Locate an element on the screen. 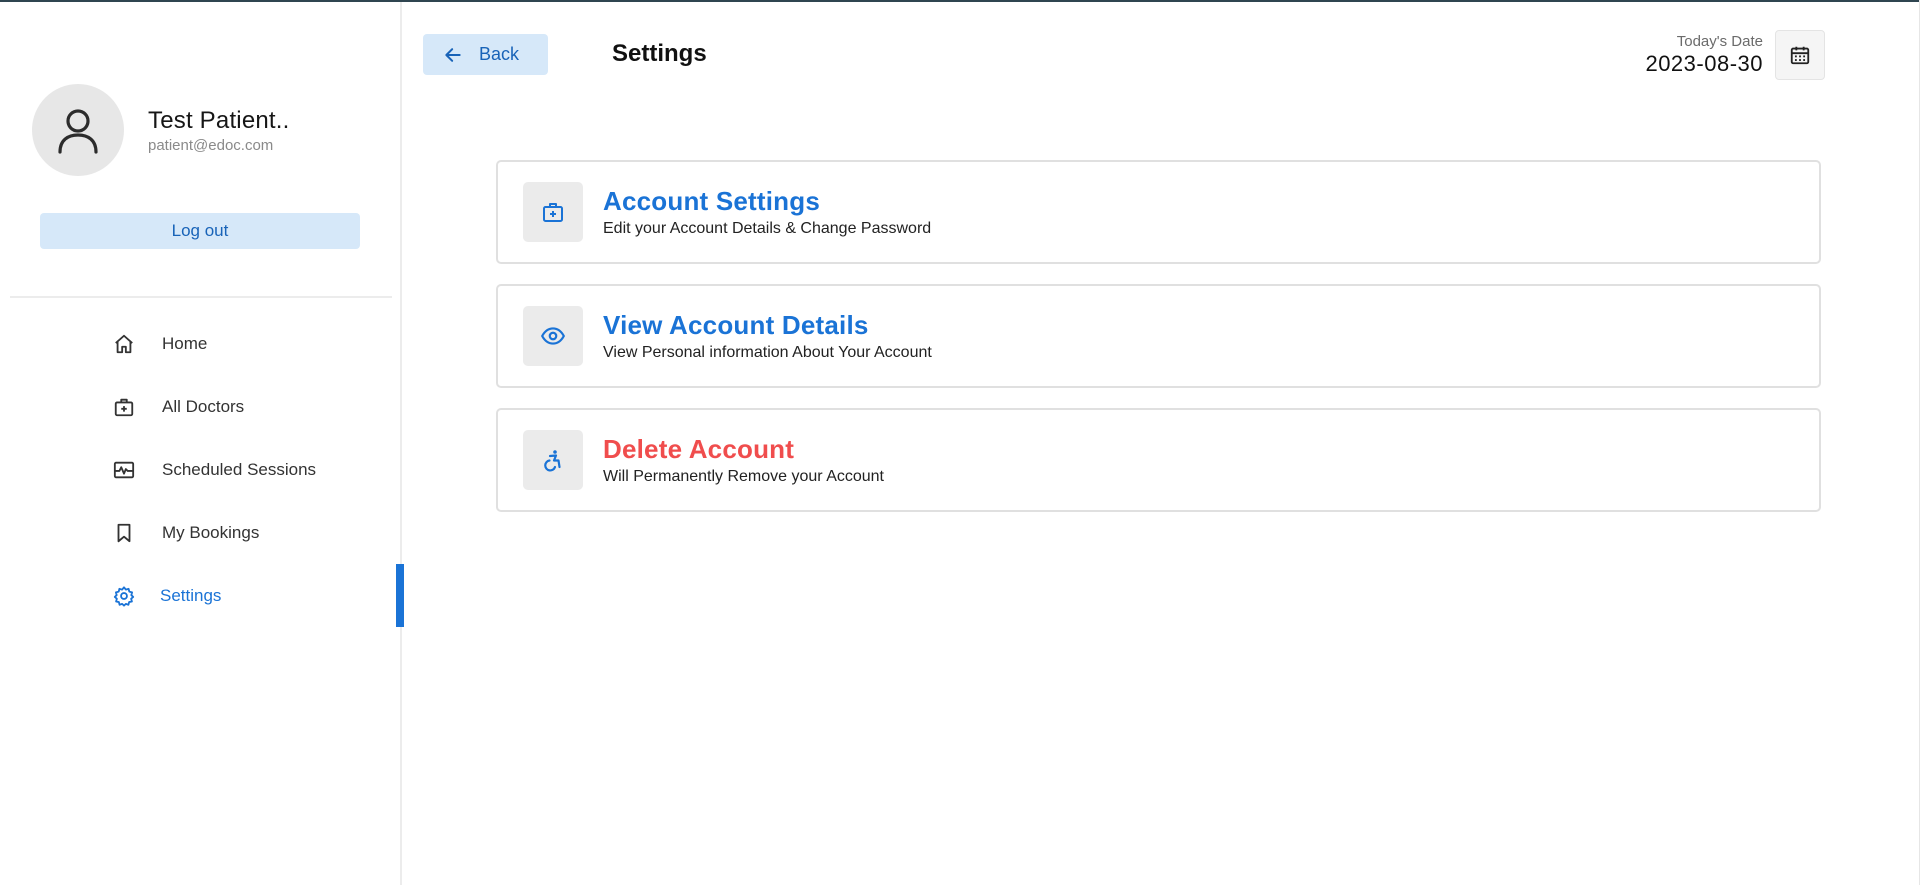 Image resolution: width=1920 pixels, height=885 pixels. sidebar-item-scheduled-sessions: Scheduled Sessions is located at coordinates (201, 469).